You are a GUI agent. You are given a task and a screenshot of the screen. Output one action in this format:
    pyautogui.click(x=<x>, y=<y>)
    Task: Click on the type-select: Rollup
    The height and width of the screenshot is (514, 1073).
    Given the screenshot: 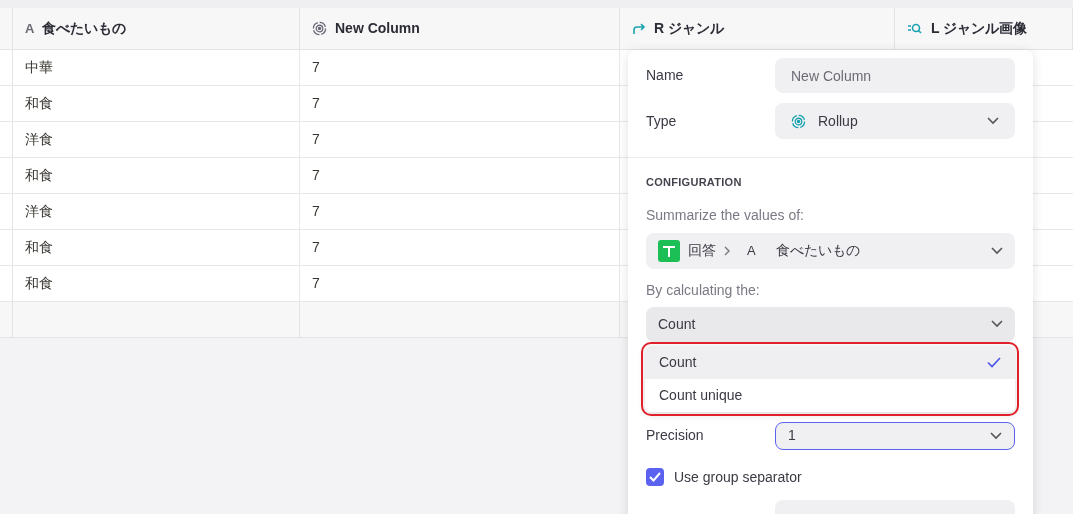 What is the action you would take?
    pyautogui.click(x=895, y=121)
    